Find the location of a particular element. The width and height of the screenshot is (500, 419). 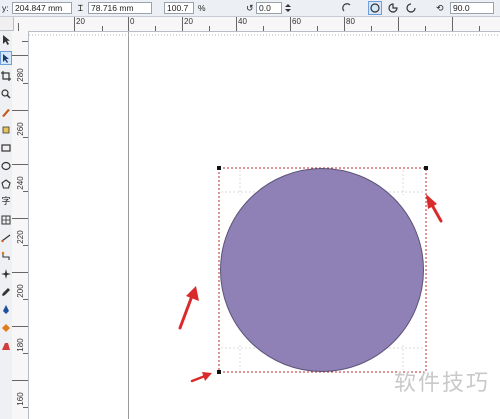

watermark: 软件技巧 is located at coordinates (441, 383).